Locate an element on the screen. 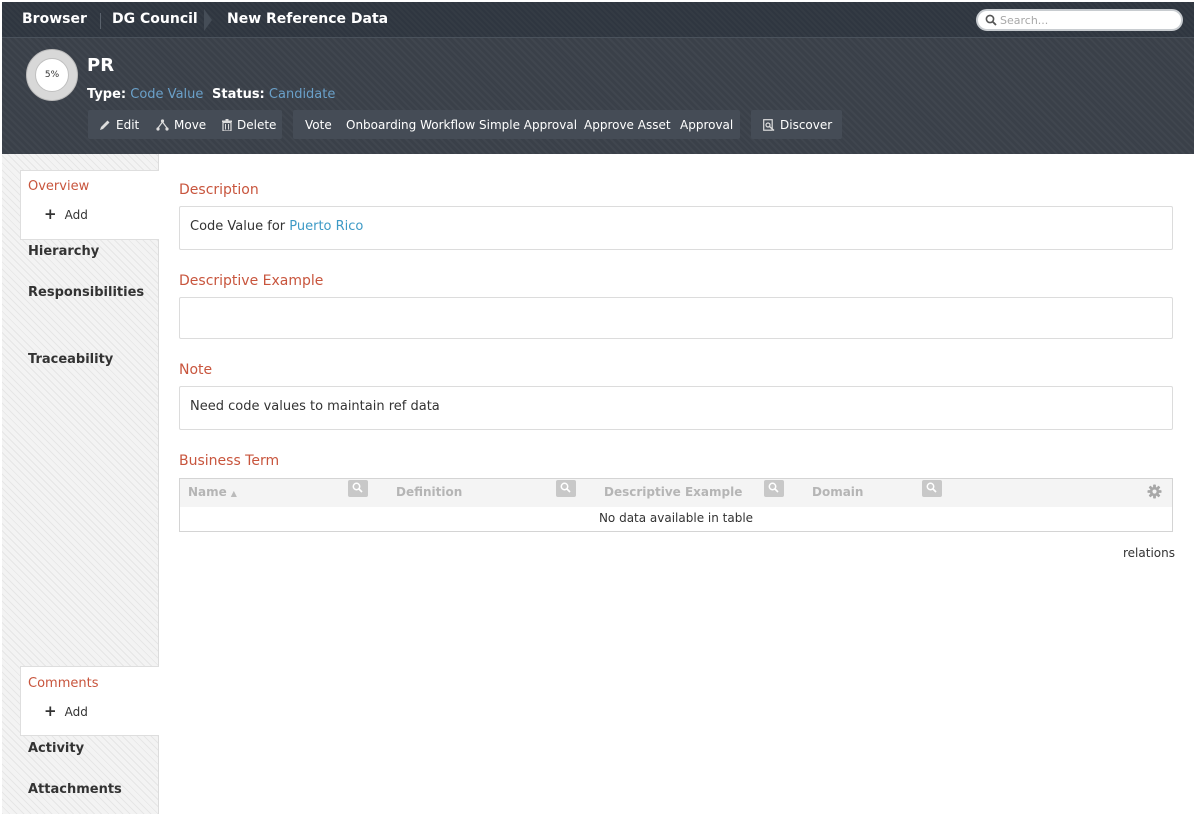 This screenshot has width=1197, height=814. description-field: Code Value for Puerto Rico is located at coordinates (676, 228).